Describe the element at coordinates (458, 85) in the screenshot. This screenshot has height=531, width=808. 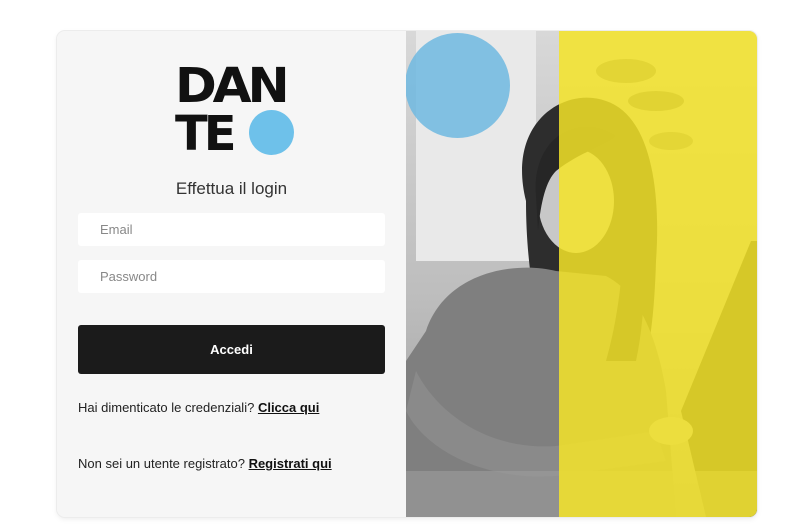
I see `blue-circle-decoration` at that location.